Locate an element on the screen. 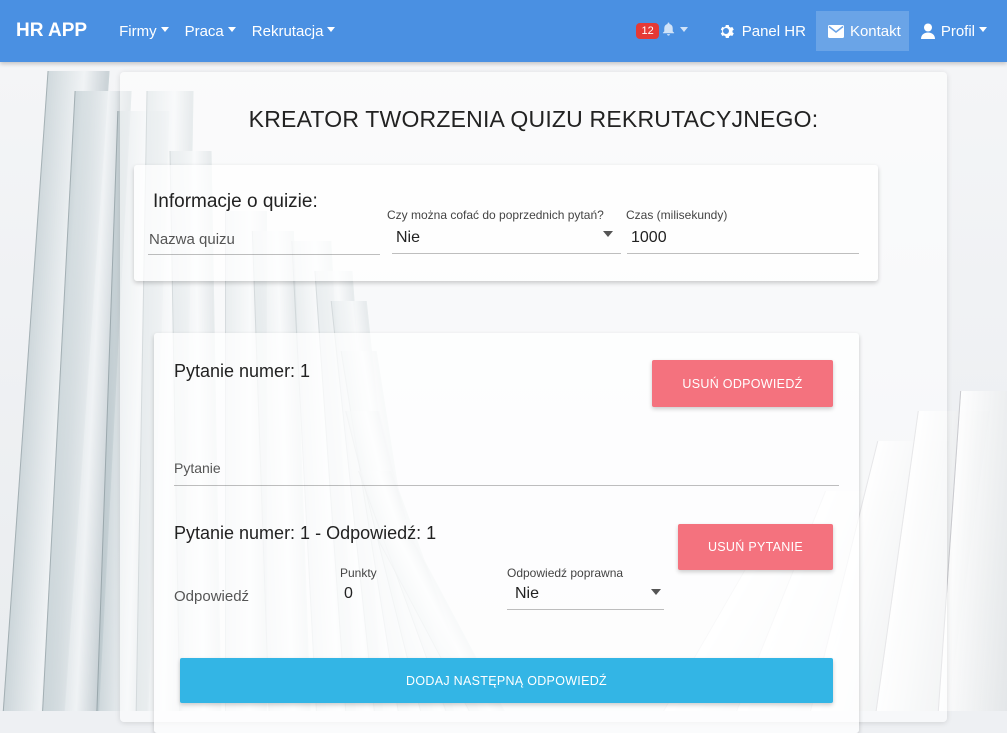  back-navigation-label: Czy można cofać do poprzednich pytań? is located at coordinates (495, 215).